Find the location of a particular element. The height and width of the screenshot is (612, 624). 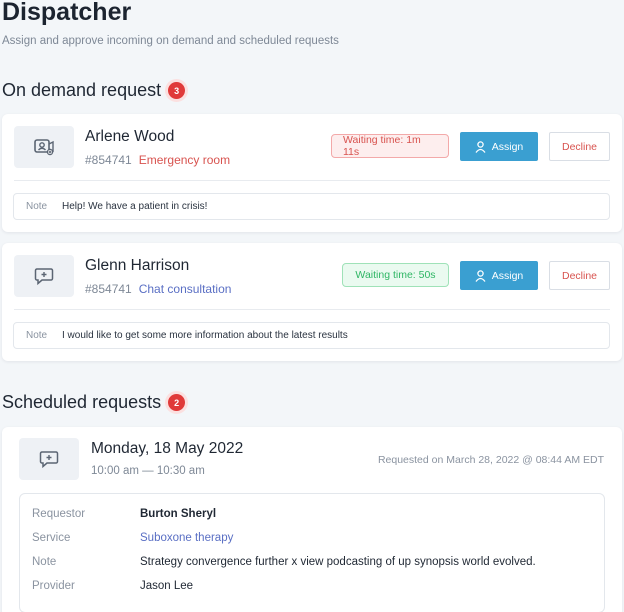

on-demand-title: On demand request is located at coordinates (82, 90).